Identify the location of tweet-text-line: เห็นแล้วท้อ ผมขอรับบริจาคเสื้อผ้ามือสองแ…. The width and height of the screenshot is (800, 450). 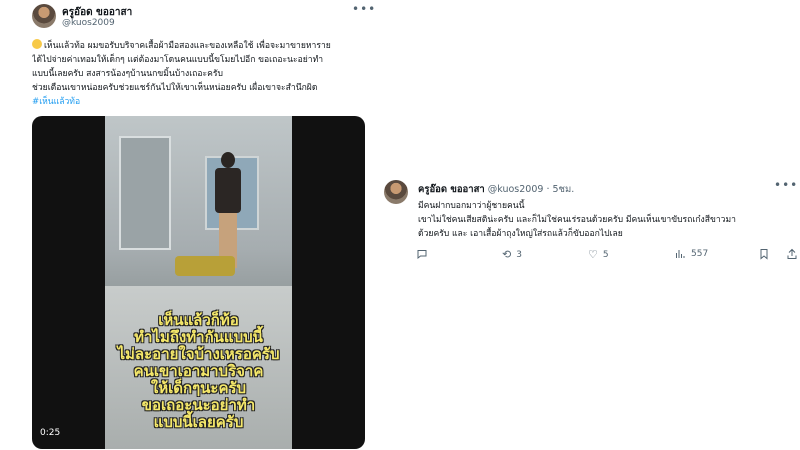
(187, 46).